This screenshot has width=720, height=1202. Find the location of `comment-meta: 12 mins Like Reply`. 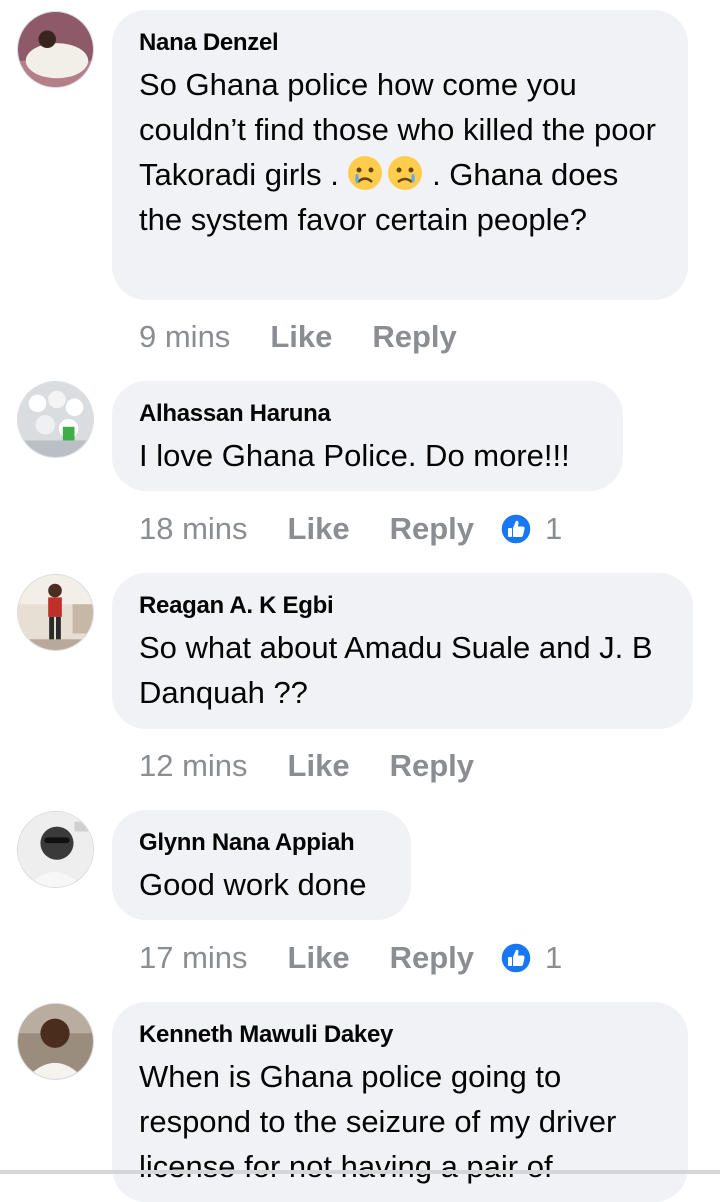

comment-meta: 12 mins Like Reply is located at coordinates (306, 766).